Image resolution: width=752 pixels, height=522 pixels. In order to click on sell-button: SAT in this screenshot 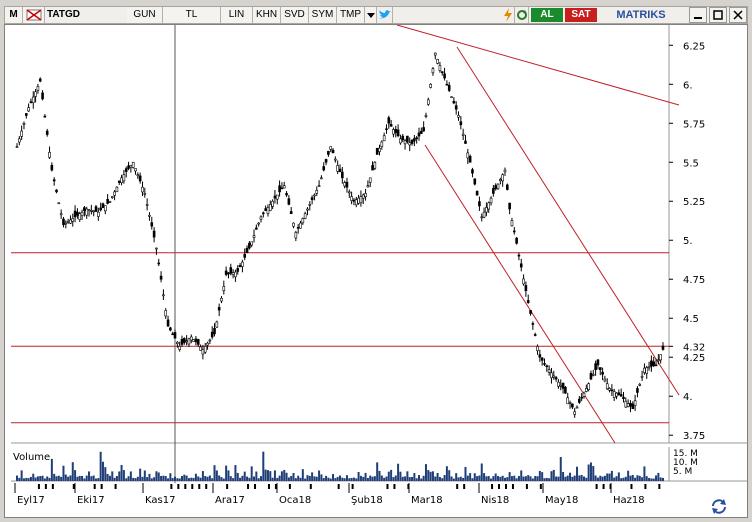, I will do `click(581, 15)`.